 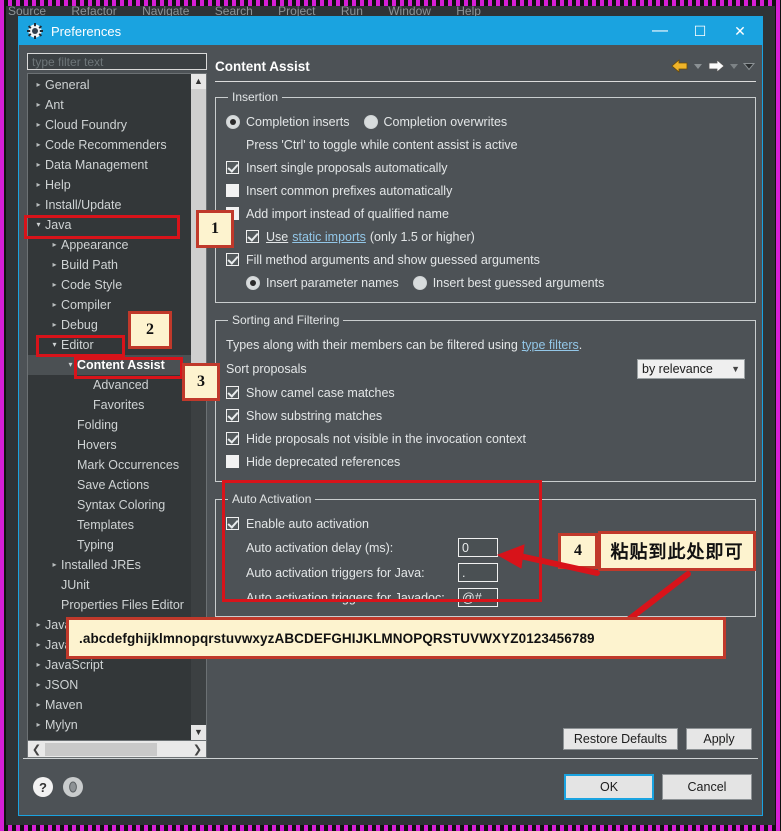 I want to click on cancel-button: Cancel, so click(x=707, y=787).